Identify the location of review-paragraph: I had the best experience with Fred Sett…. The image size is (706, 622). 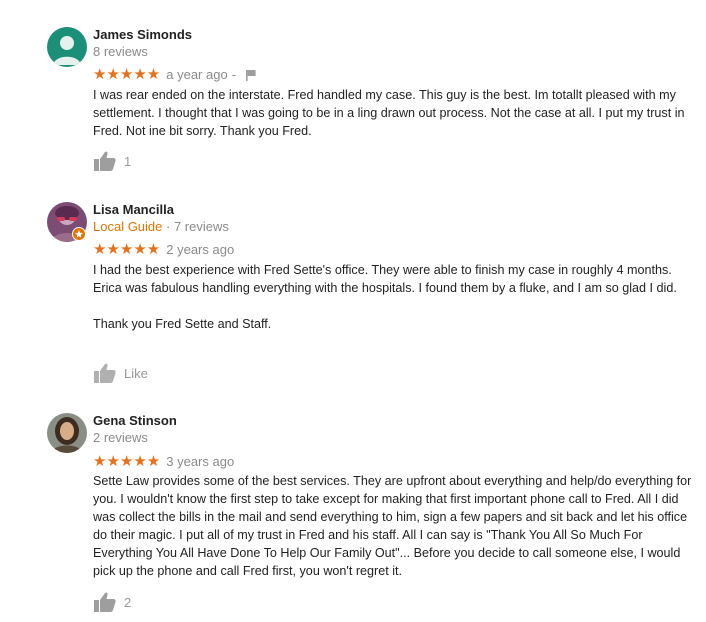
(385, 279).